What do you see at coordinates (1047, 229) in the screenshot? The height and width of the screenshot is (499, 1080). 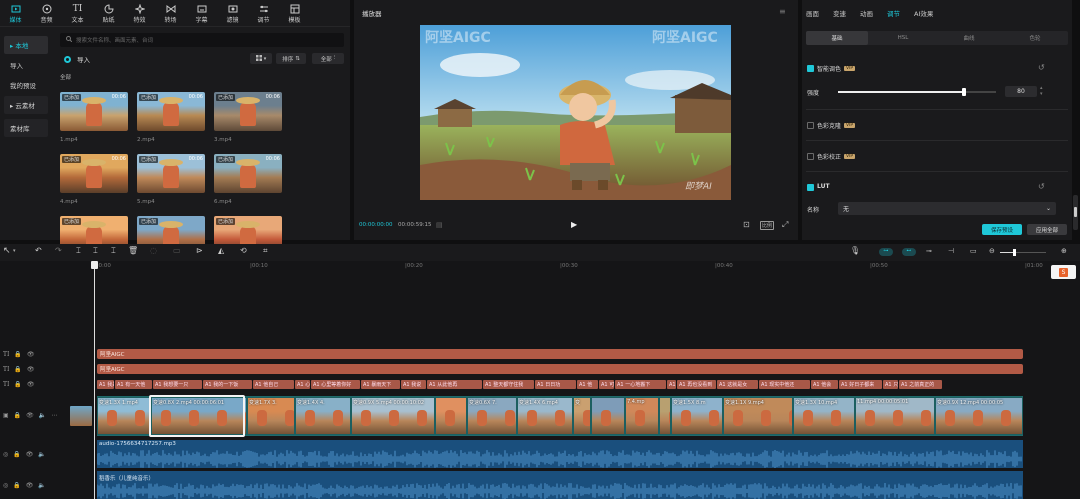 I see `apply-all-button: 应用全部` at bounding box center [1047, 229].